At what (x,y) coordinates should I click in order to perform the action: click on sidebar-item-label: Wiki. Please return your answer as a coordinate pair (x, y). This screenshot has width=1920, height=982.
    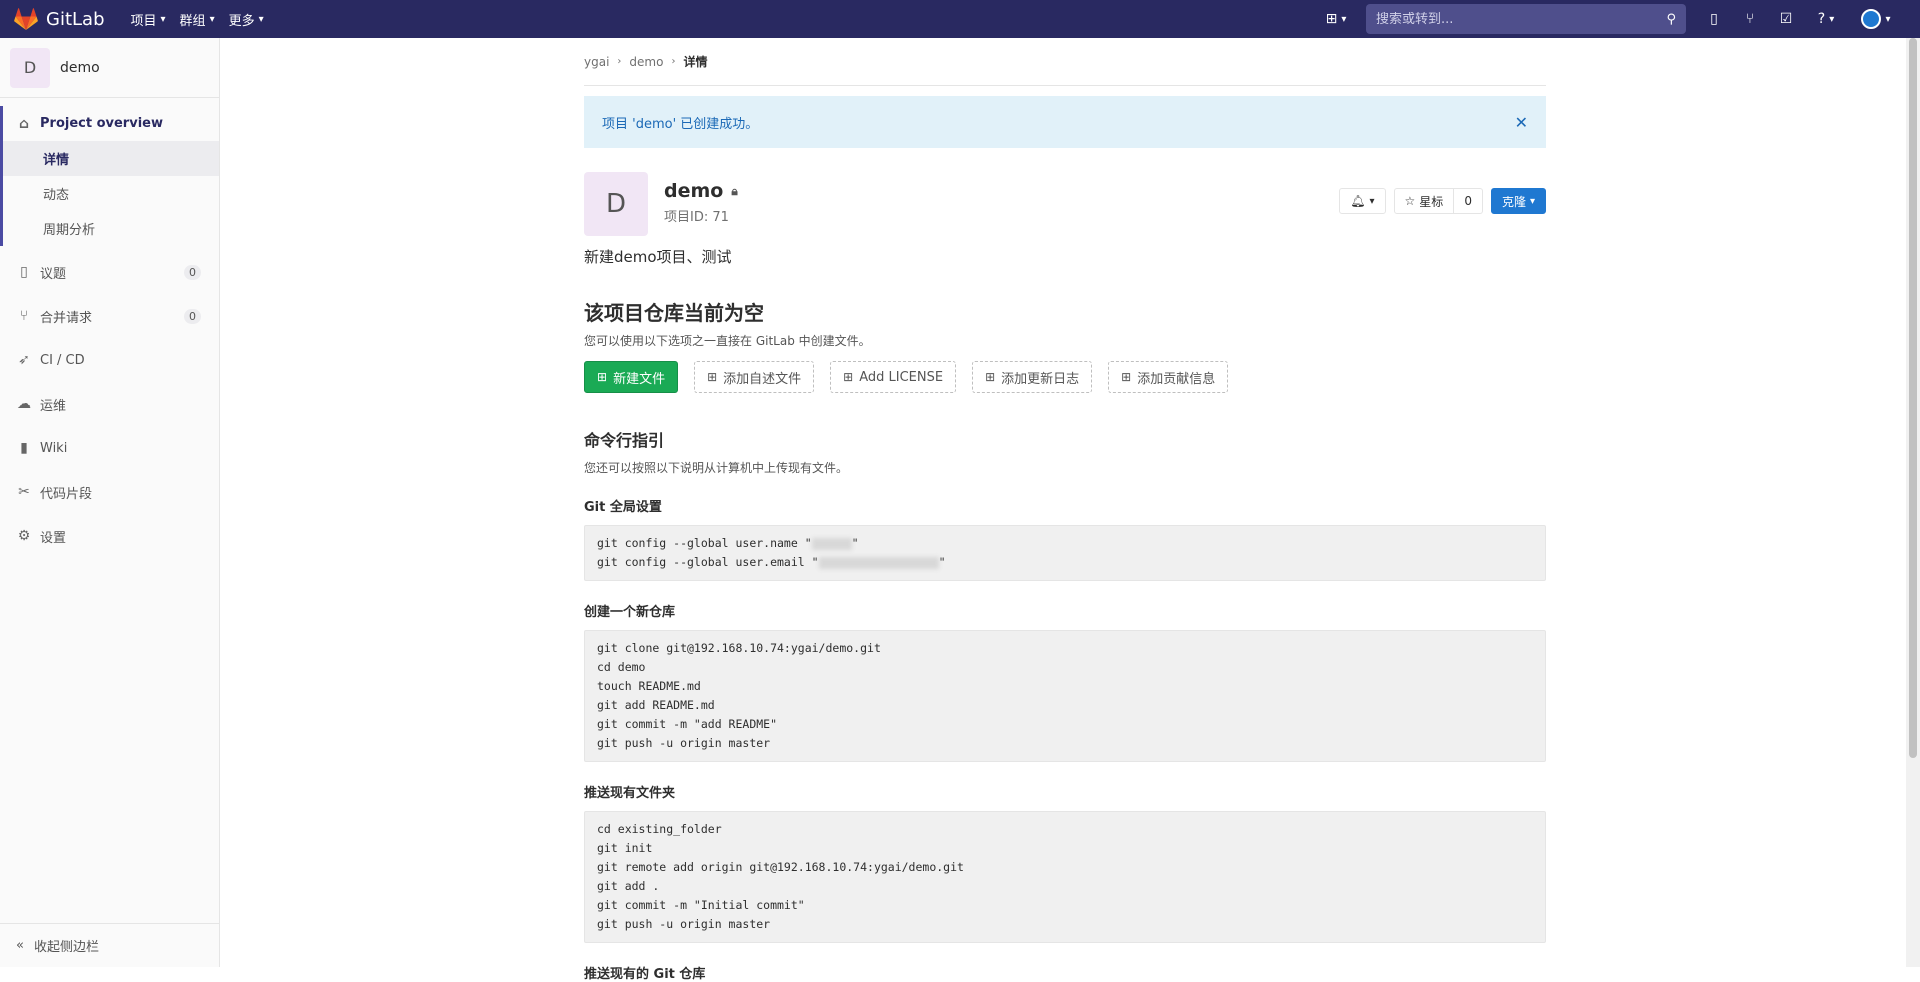
    Looking at the image, I should click on (54, 448).